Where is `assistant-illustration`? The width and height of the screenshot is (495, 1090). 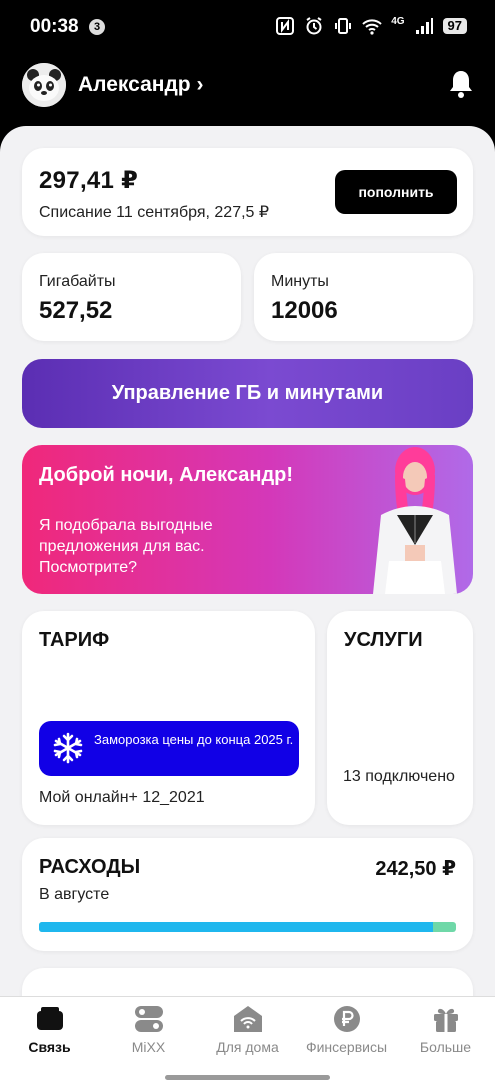
assistant-illustration is located at coordinates (415, 520).